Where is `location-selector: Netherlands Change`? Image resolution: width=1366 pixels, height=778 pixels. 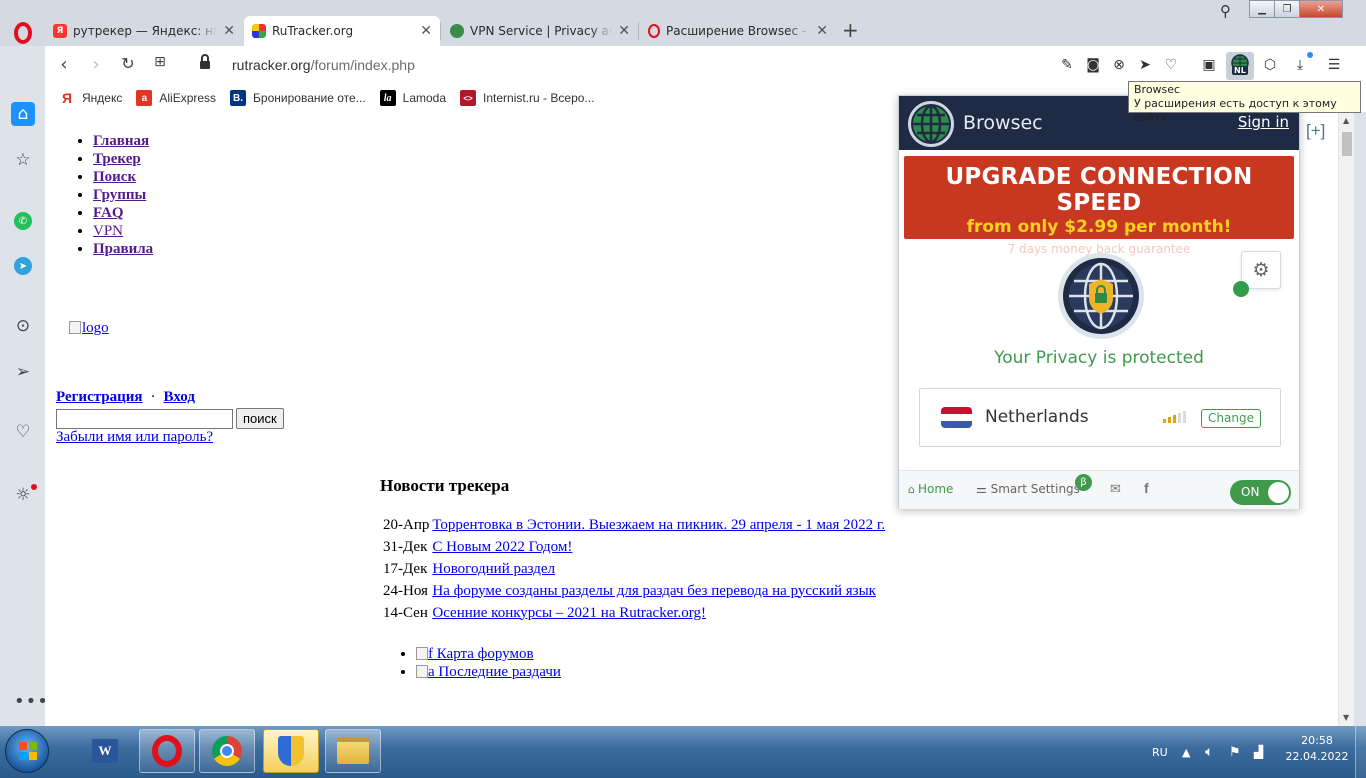
location-selector: Netherlands Change is located at coordinates (1100, 417).